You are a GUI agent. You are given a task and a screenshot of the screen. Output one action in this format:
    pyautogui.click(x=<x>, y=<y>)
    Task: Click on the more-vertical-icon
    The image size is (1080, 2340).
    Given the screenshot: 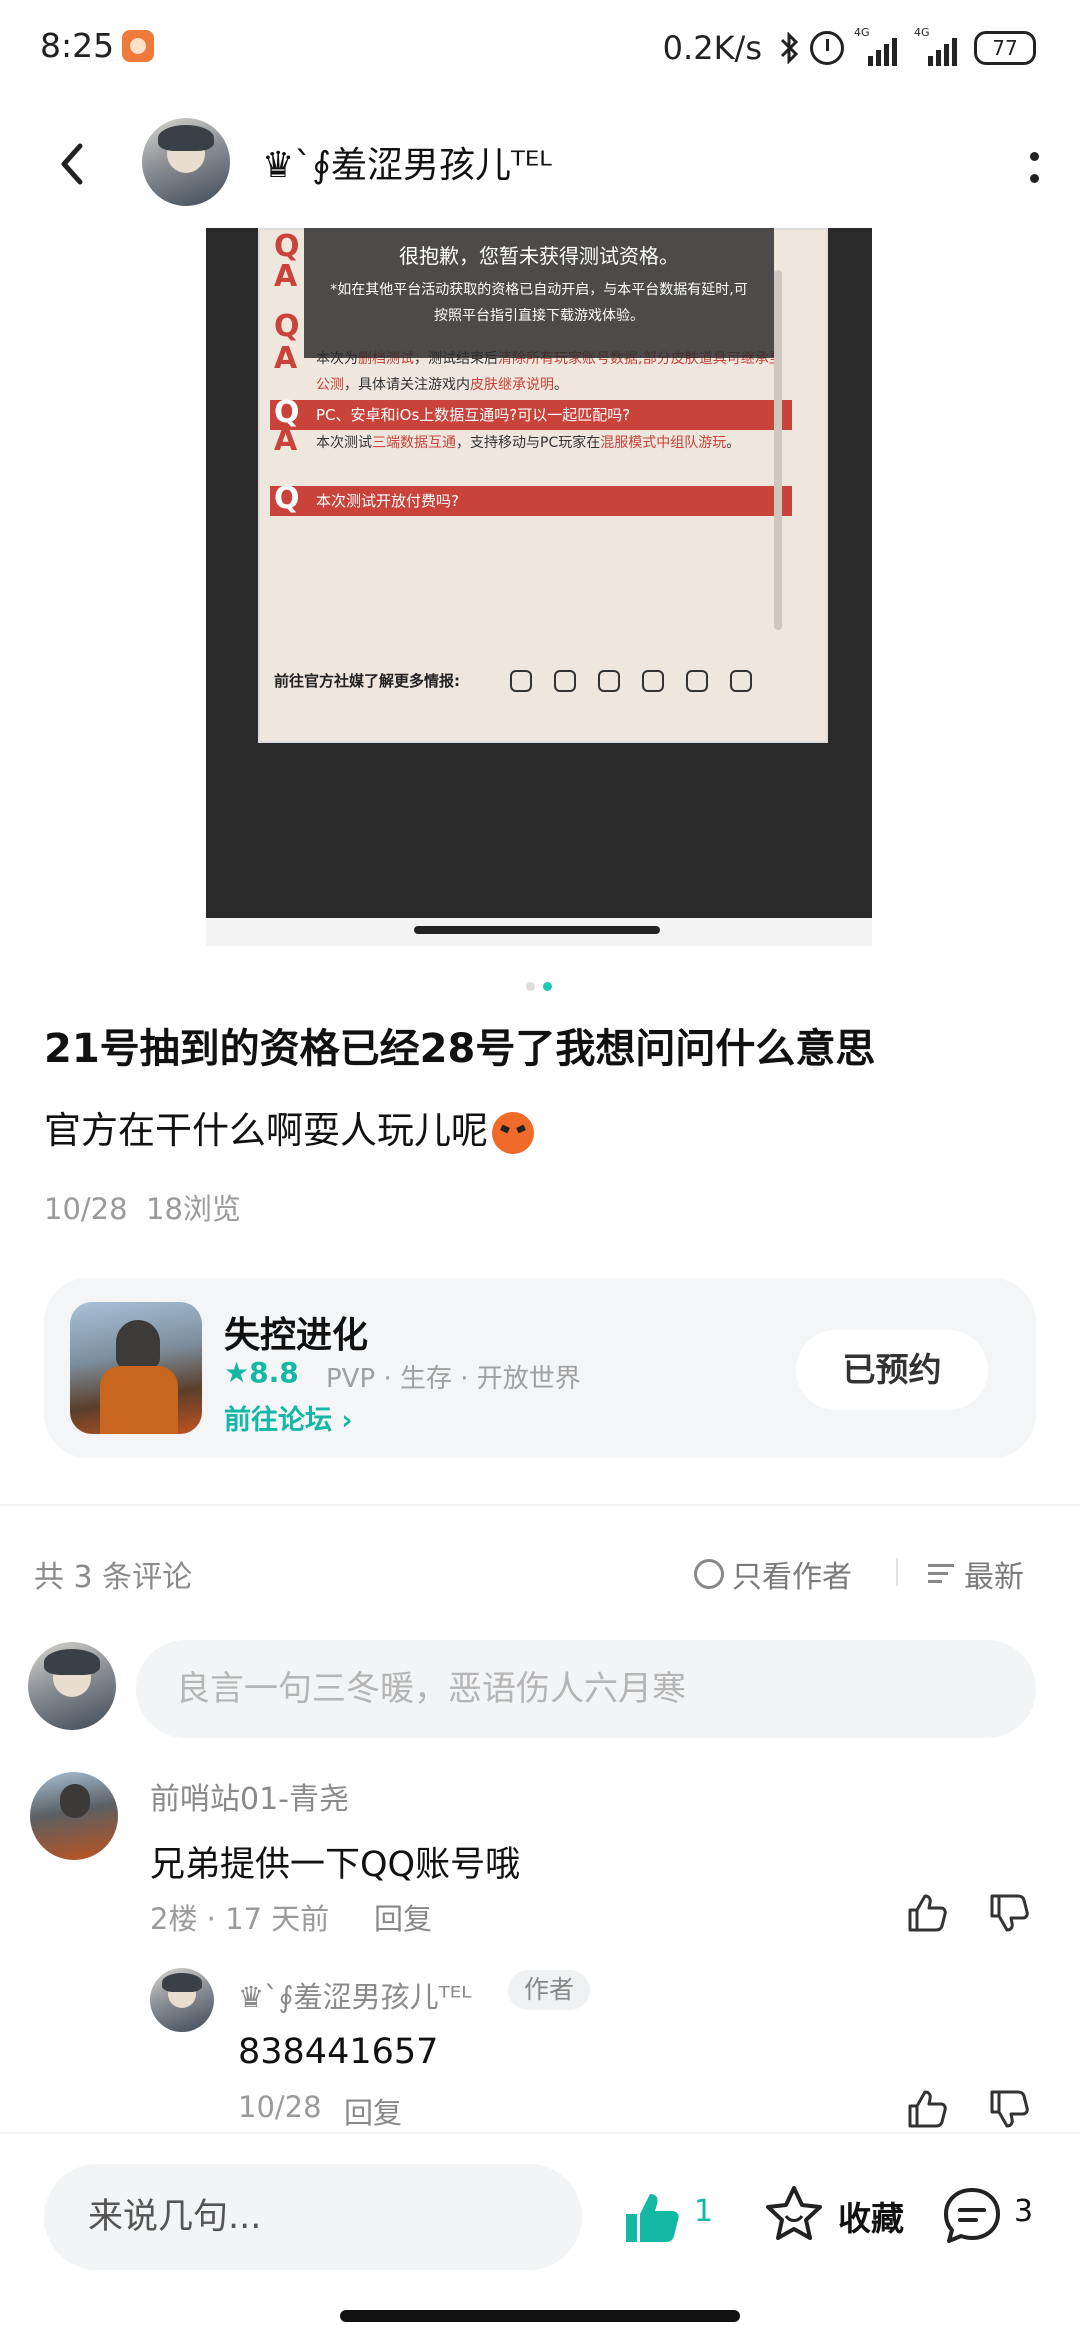 What is the action you would take?
    pyautogui.click(x=1034, y=168)
    